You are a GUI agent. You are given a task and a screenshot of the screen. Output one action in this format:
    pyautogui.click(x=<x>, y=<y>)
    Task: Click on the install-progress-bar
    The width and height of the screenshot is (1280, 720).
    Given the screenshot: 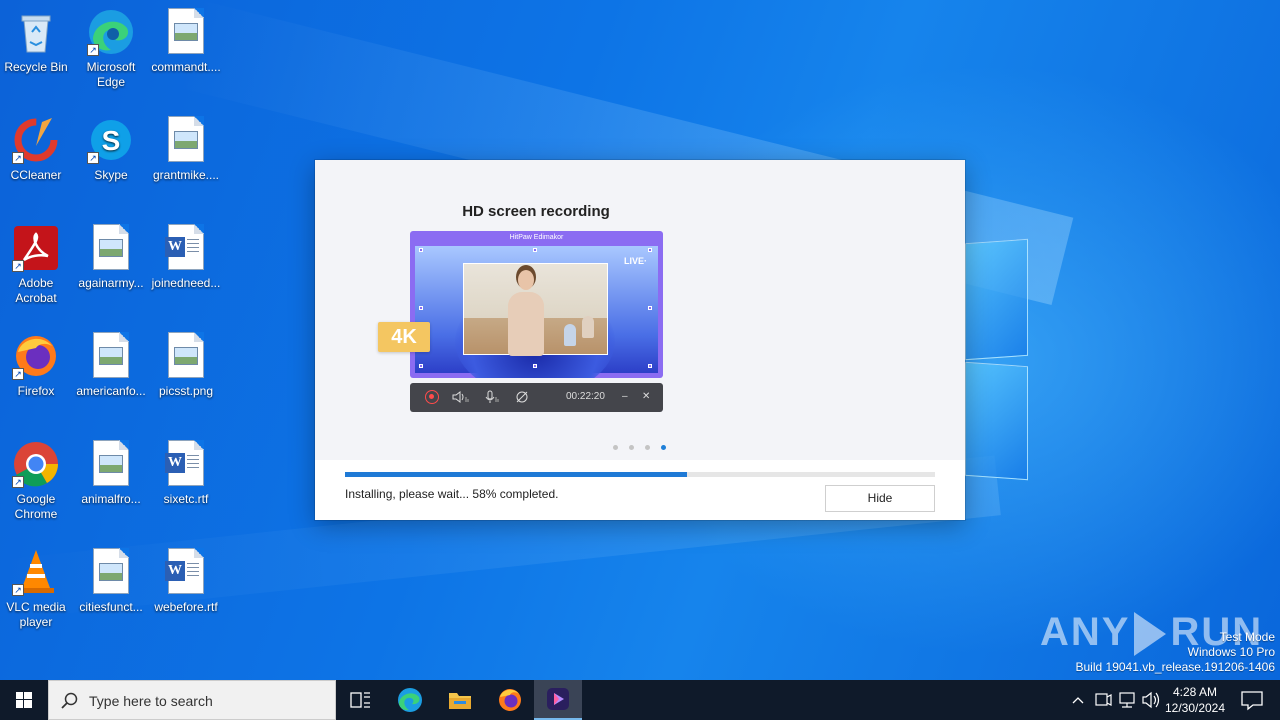 What is the action you would take?
    pyautogui.click(x=640, y=474)
    